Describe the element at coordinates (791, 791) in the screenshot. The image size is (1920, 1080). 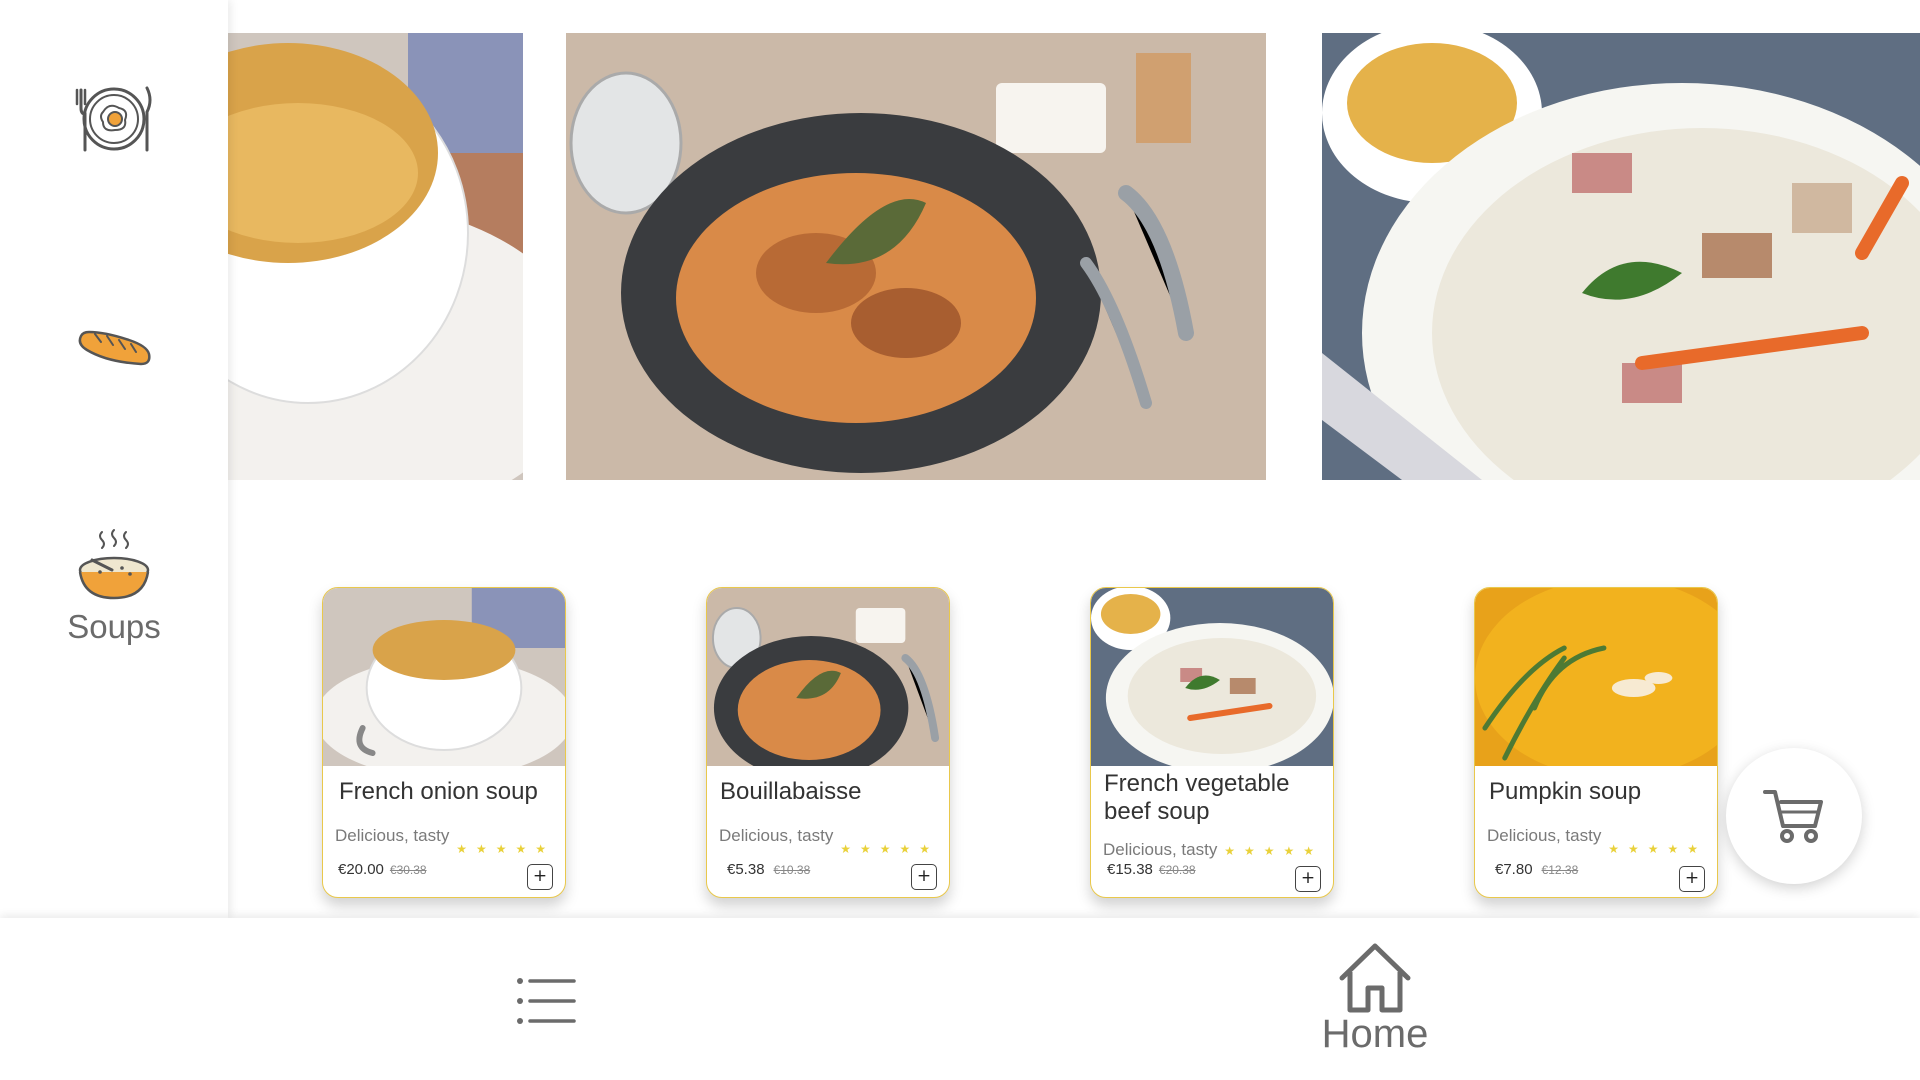
I see `product-title: Bouillabaisse` at that location.